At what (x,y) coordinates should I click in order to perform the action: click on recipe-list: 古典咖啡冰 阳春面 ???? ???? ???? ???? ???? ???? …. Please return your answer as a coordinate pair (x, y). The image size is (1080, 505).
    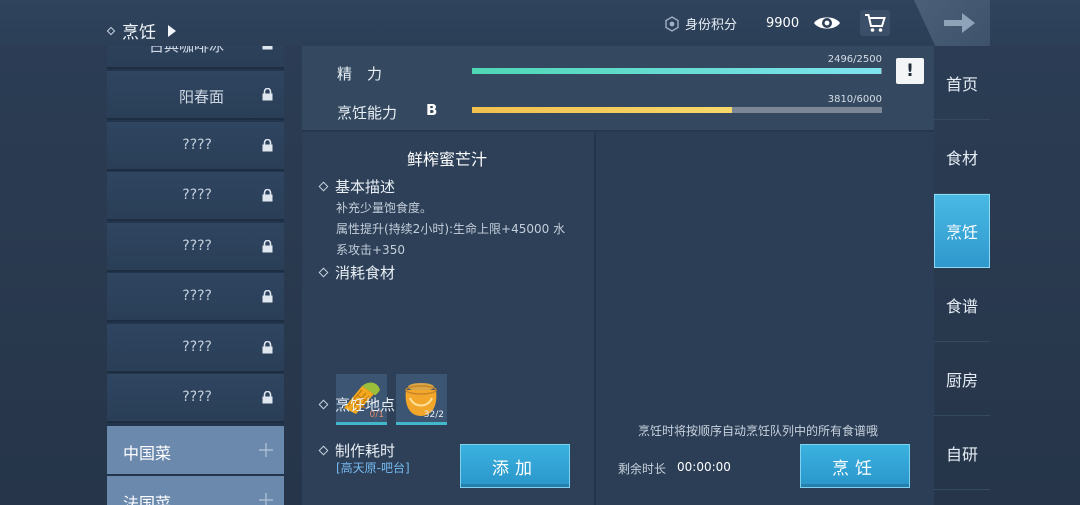
    Looking at the image, I should click on (195, 275).